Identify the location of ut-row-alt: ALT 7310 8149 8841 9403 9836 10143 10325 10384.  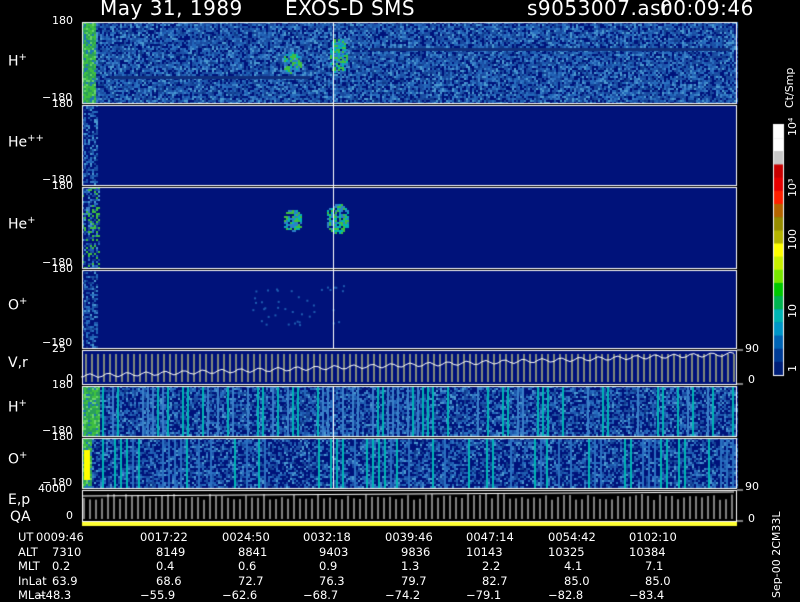
(390, 552).